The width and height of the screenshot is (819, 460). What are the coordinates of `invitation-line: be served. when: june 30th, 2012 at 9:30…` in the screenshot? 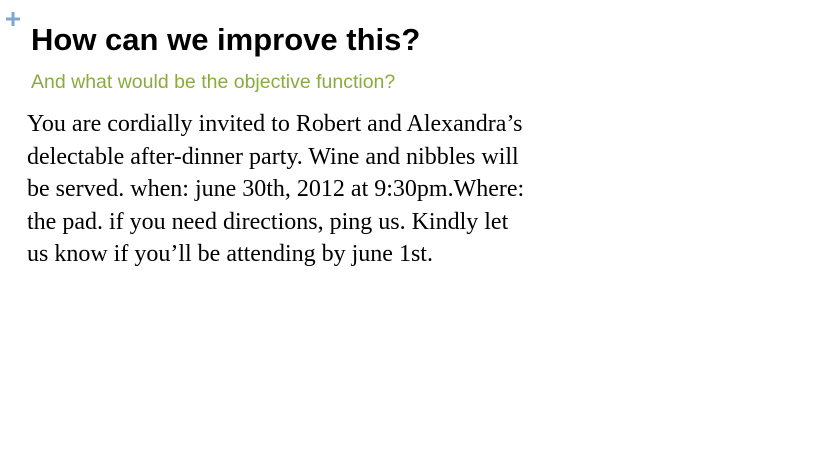 It's located at (276, 189).